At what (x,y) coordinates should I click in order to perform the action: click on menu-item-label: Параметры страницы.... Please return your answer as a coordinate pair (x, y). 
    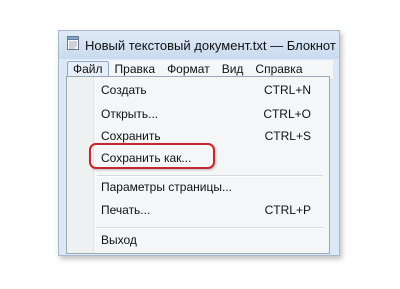
    Looking at the image, I should click on (166, 187).